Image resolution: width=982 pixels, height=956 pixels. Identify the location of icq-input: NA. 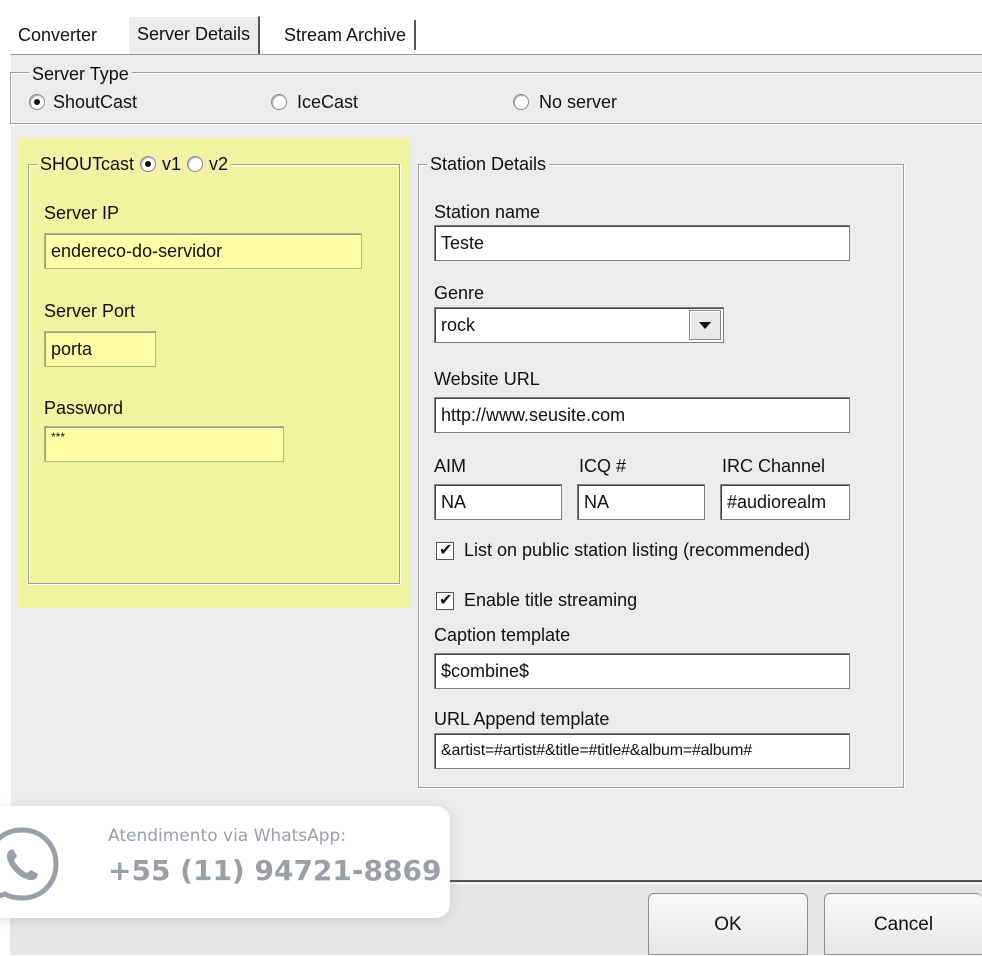
(641, 502).